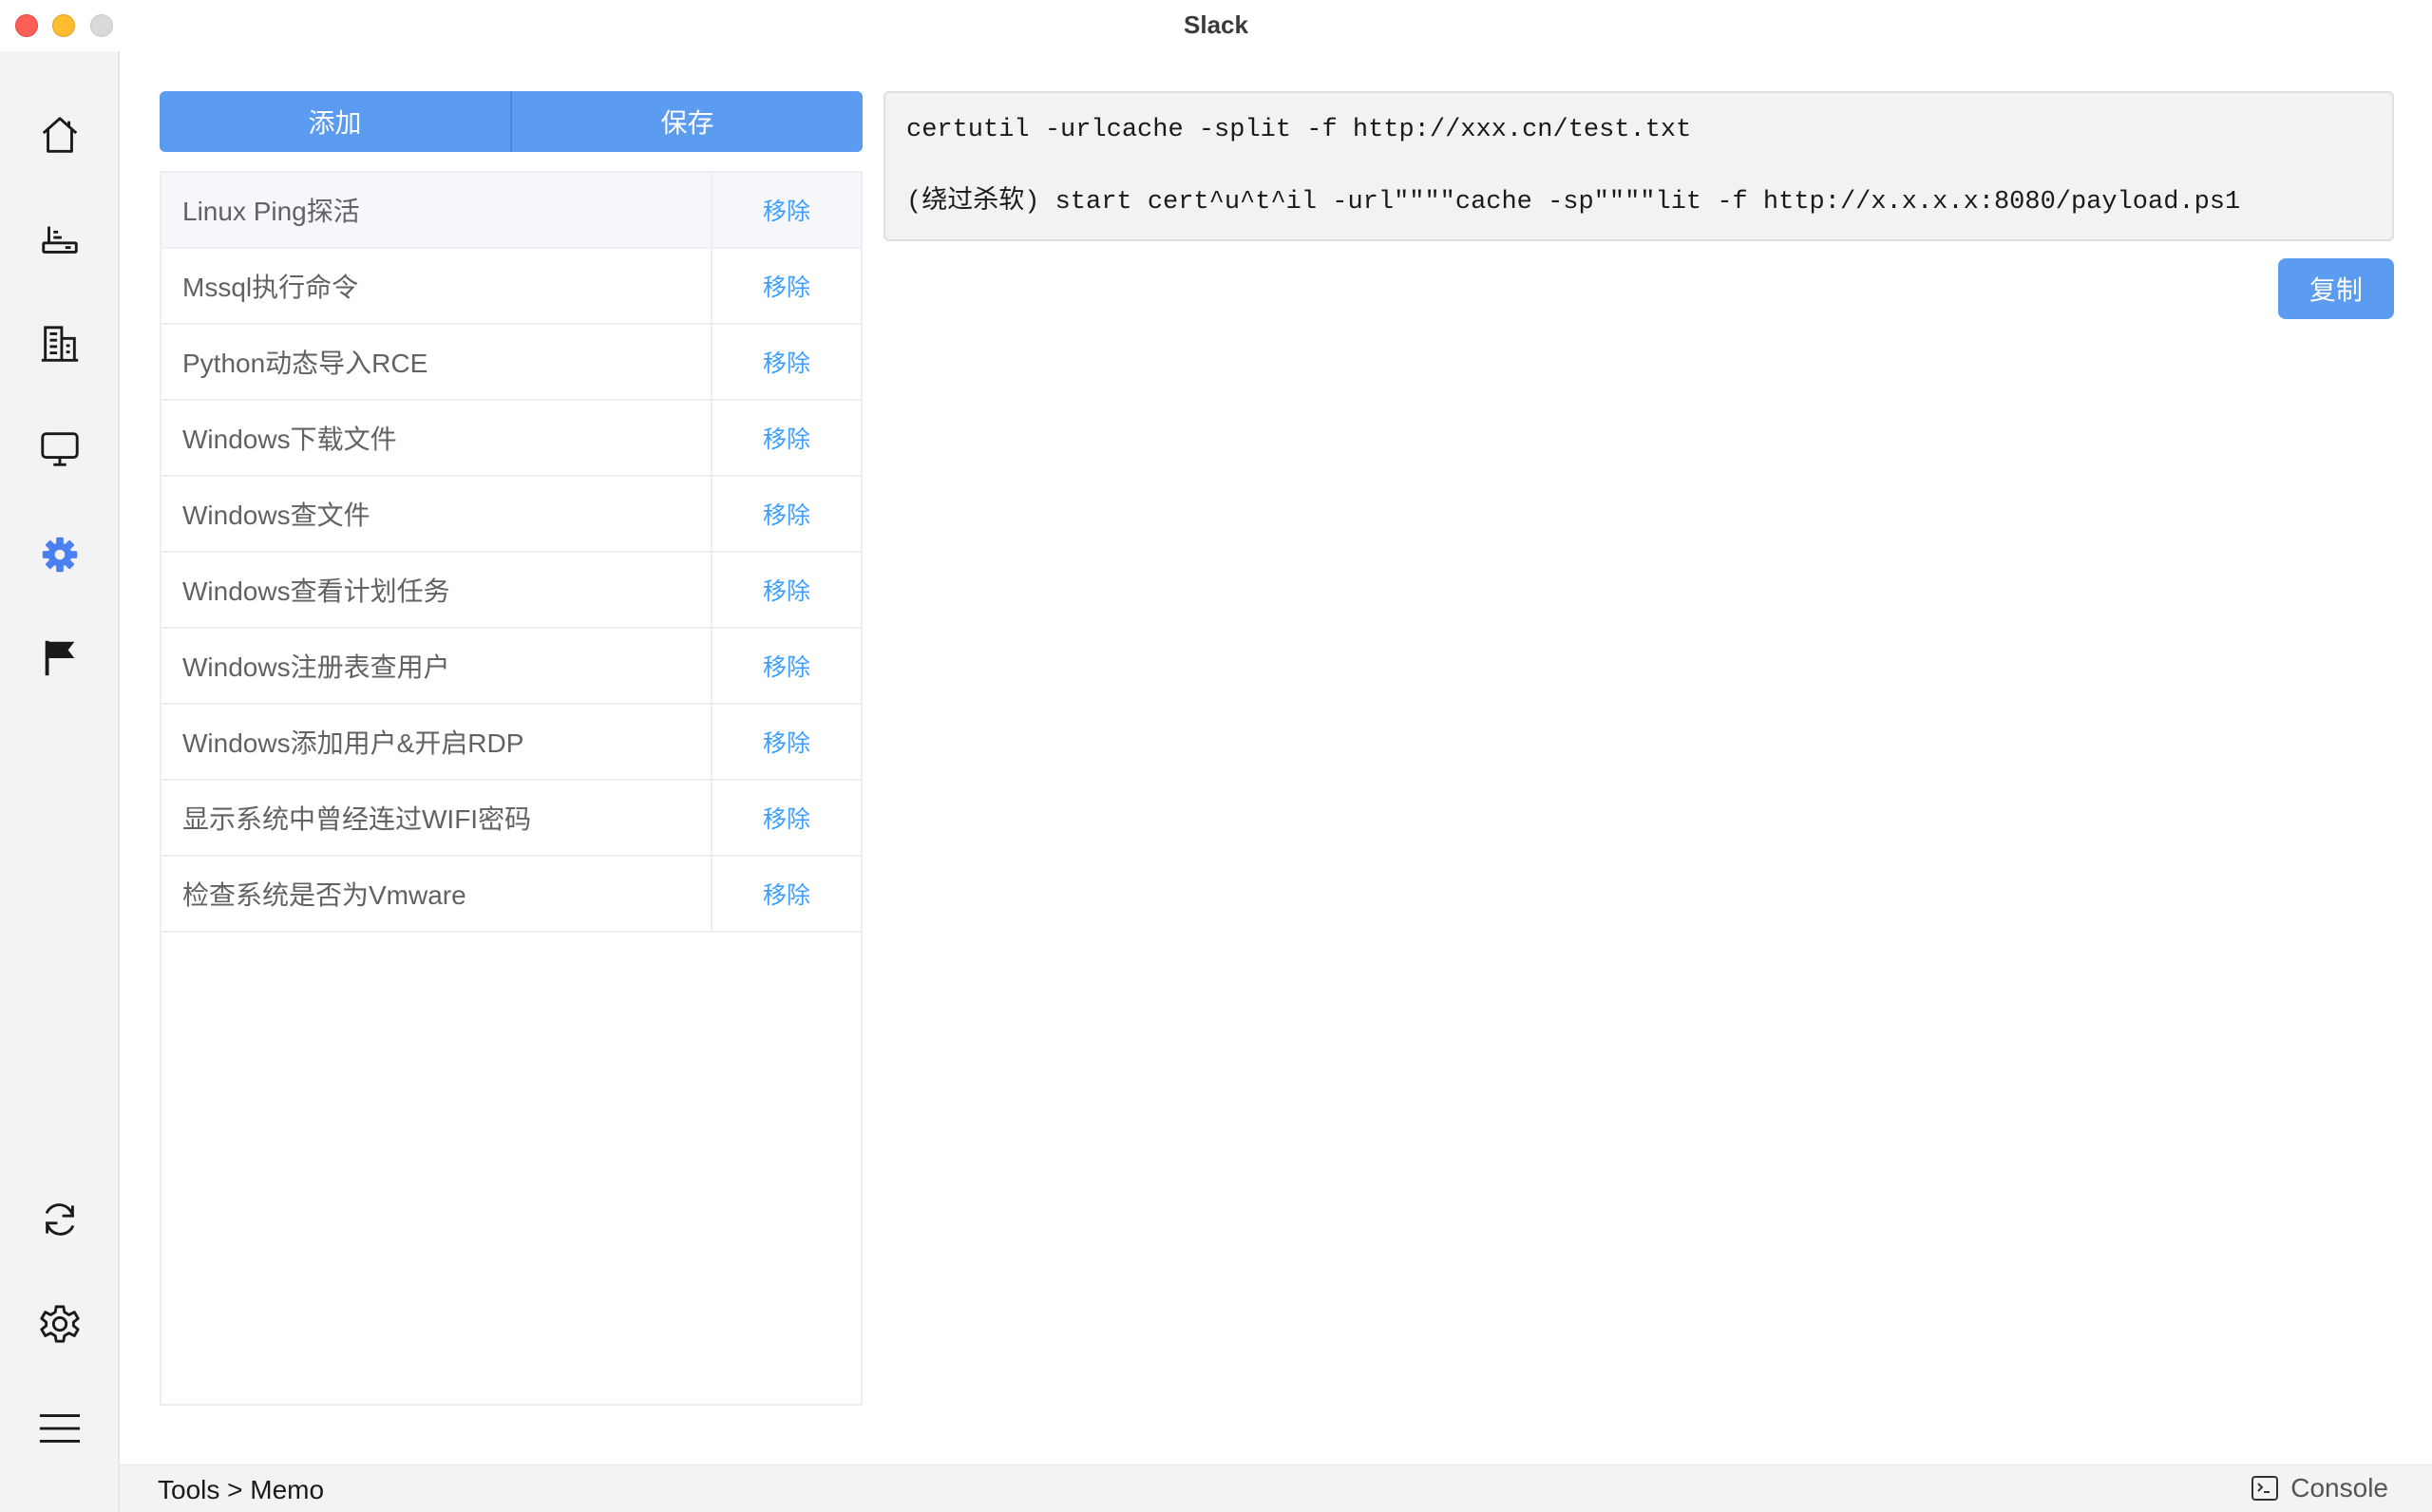 The image size is (2432, 1512). Describe the element at coordinates (2336, 288) in the screenshot. I see `copy-button: 复制` at that location.